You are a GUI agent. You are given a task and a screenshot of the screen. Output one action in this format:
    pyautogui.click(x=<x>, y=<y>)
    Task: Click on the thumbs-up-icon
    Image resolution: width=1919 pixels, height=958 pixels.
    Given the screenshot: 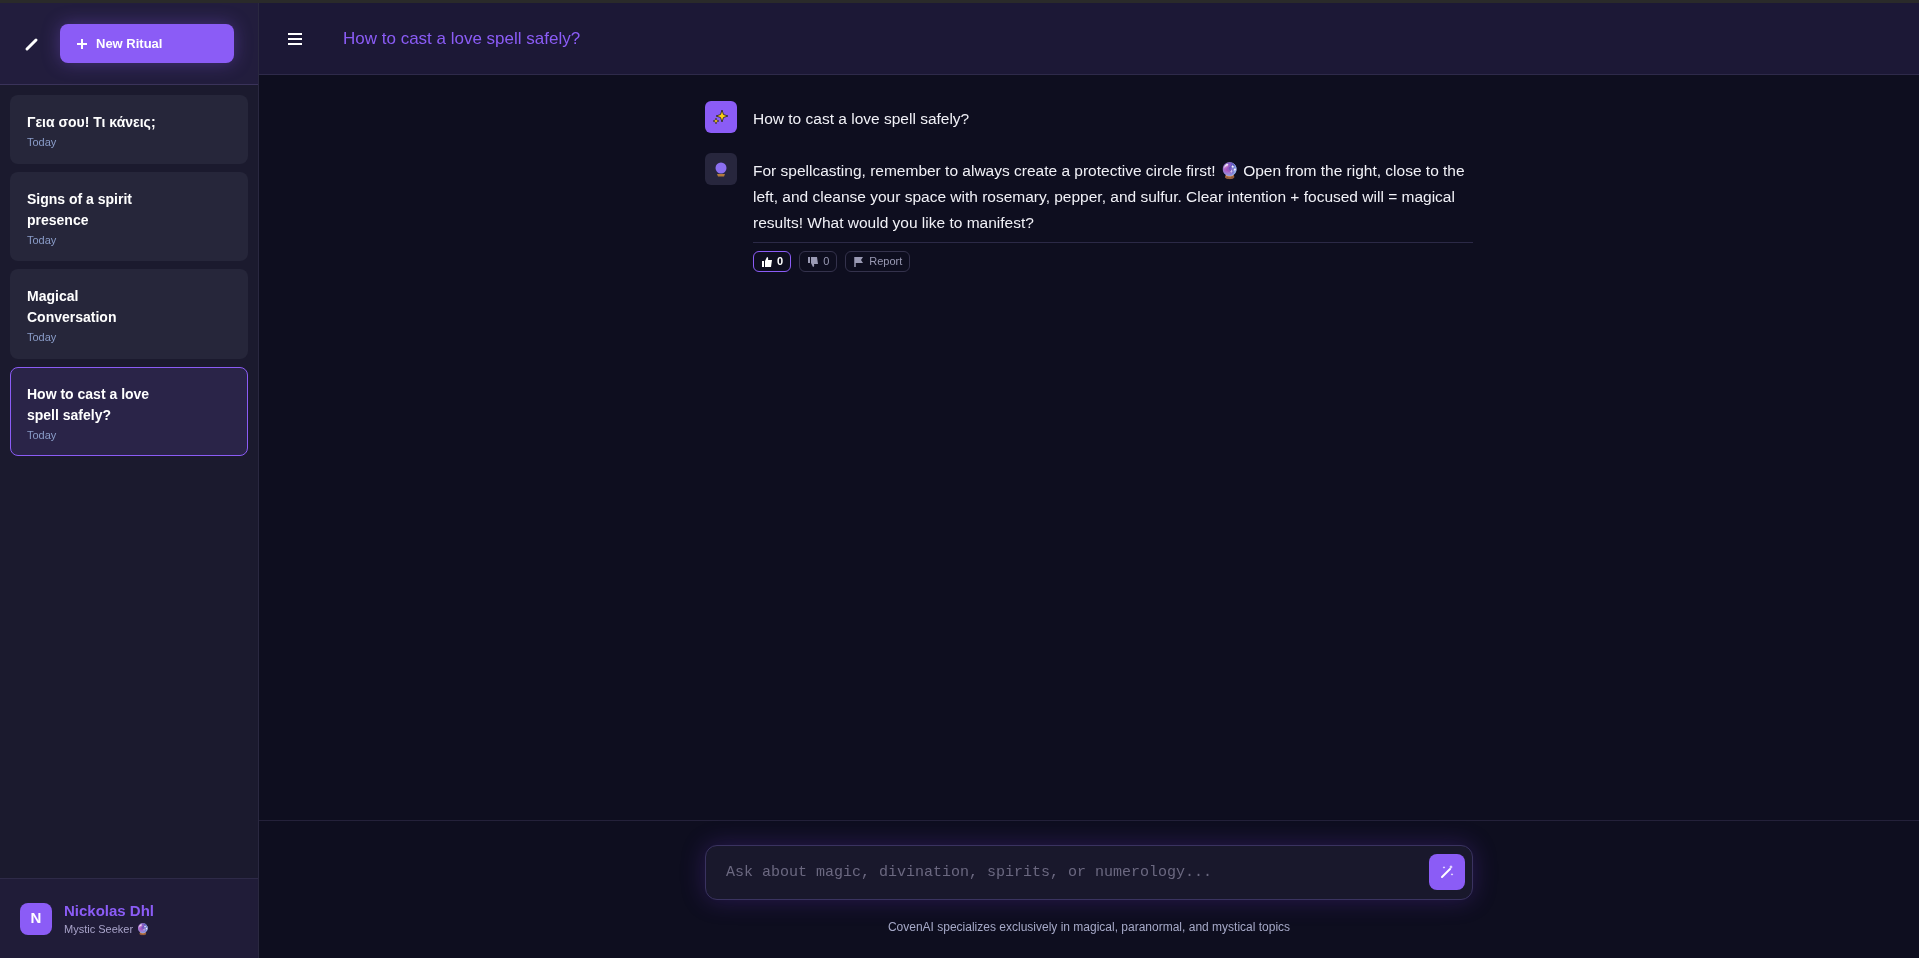 What is the action you would take?
    pyautogui.click(x=767, y=261)
    